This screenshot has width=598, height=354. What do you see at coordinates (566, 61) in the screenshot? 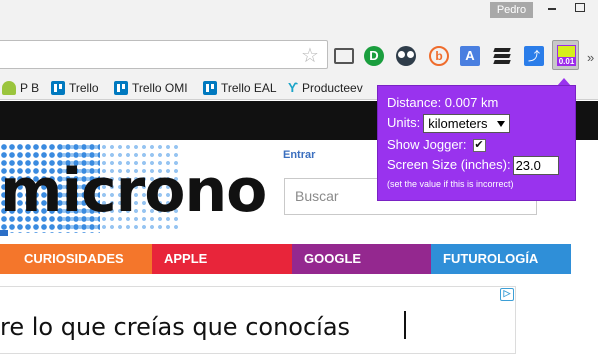
I see `jogger-badge: 0.01` at bounding box center [566, 61].